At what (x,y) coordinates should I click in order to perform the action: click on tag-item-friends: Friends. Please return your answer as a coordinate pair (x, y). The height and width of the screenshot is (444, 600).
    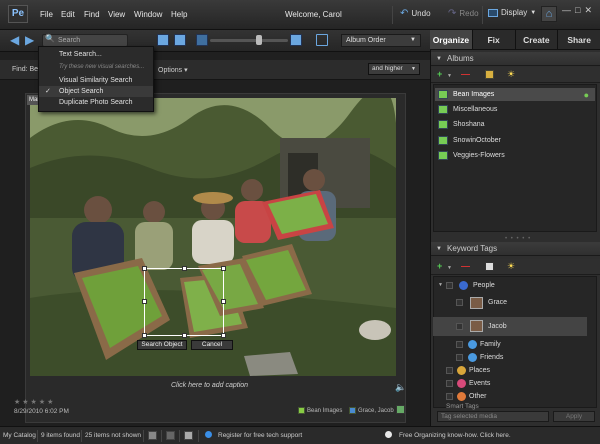
    Looking at the image, I should click on (515, 357).